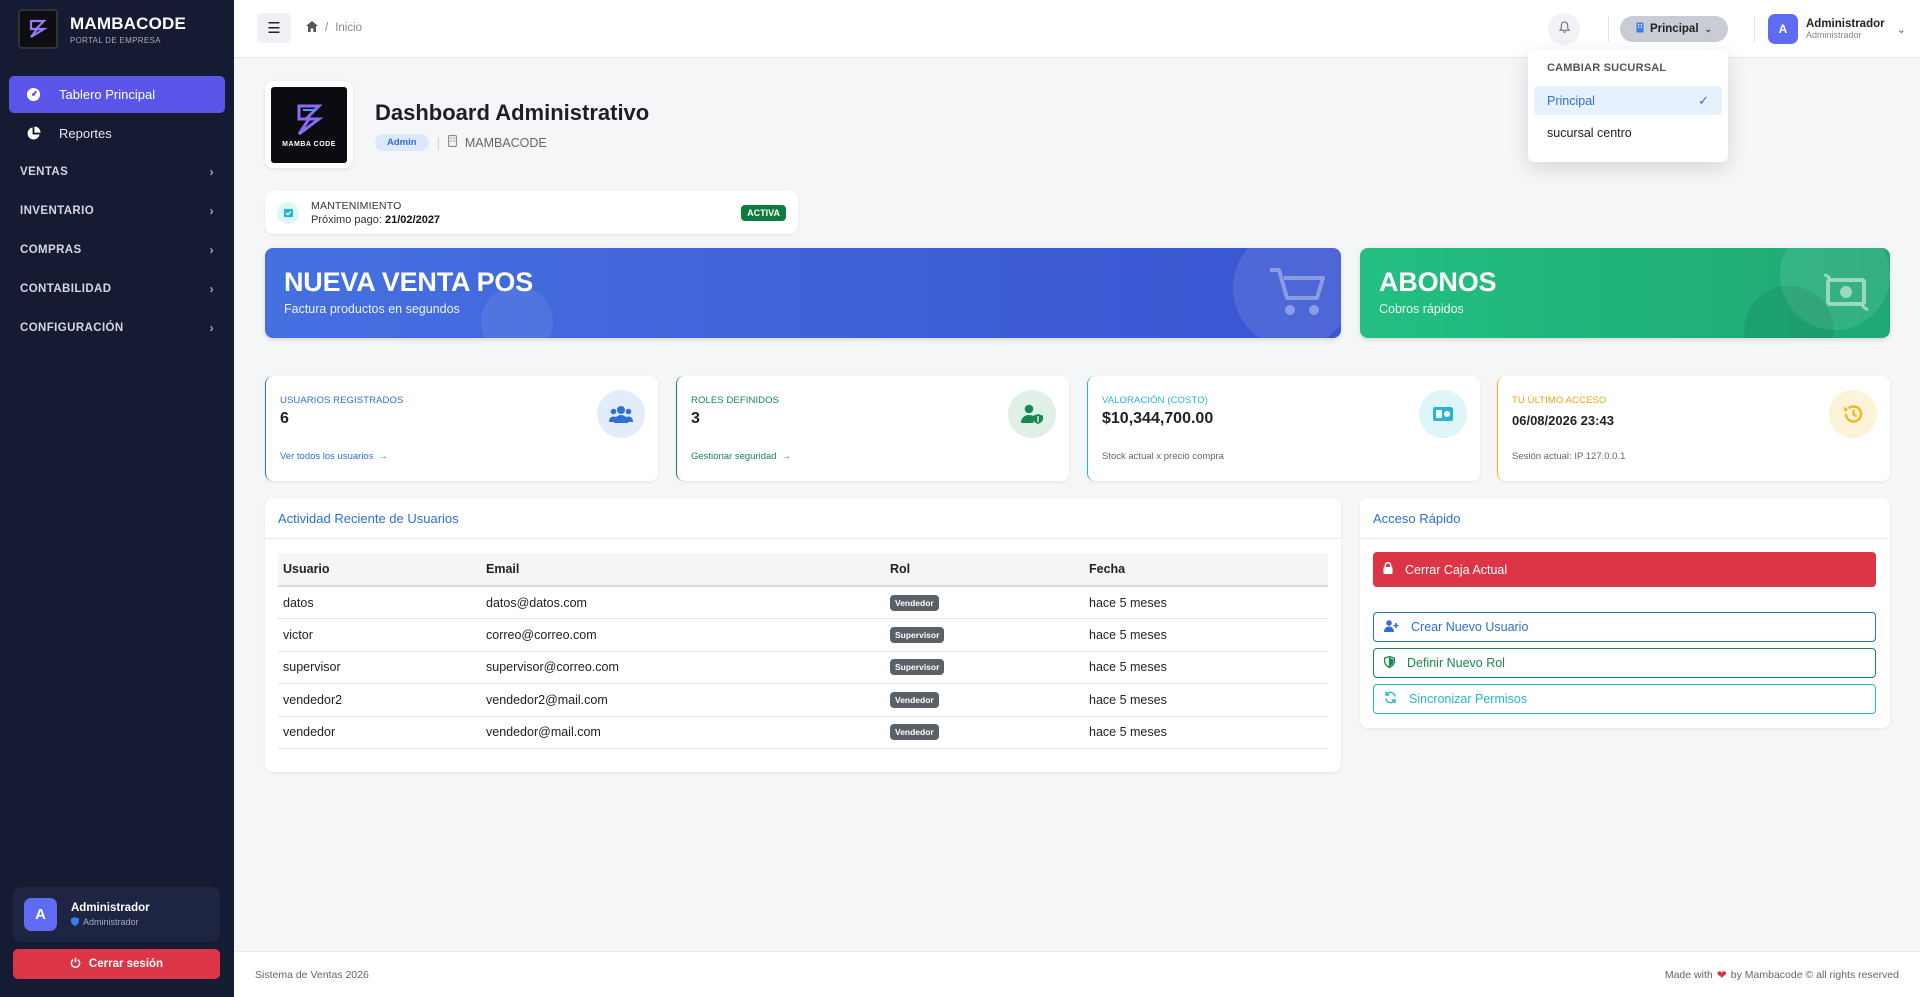 This screenshot has height=997, width=1920. Describe the element at coordinates (379, 635) in the screenshot. I see `cell-user: victor` at that location.